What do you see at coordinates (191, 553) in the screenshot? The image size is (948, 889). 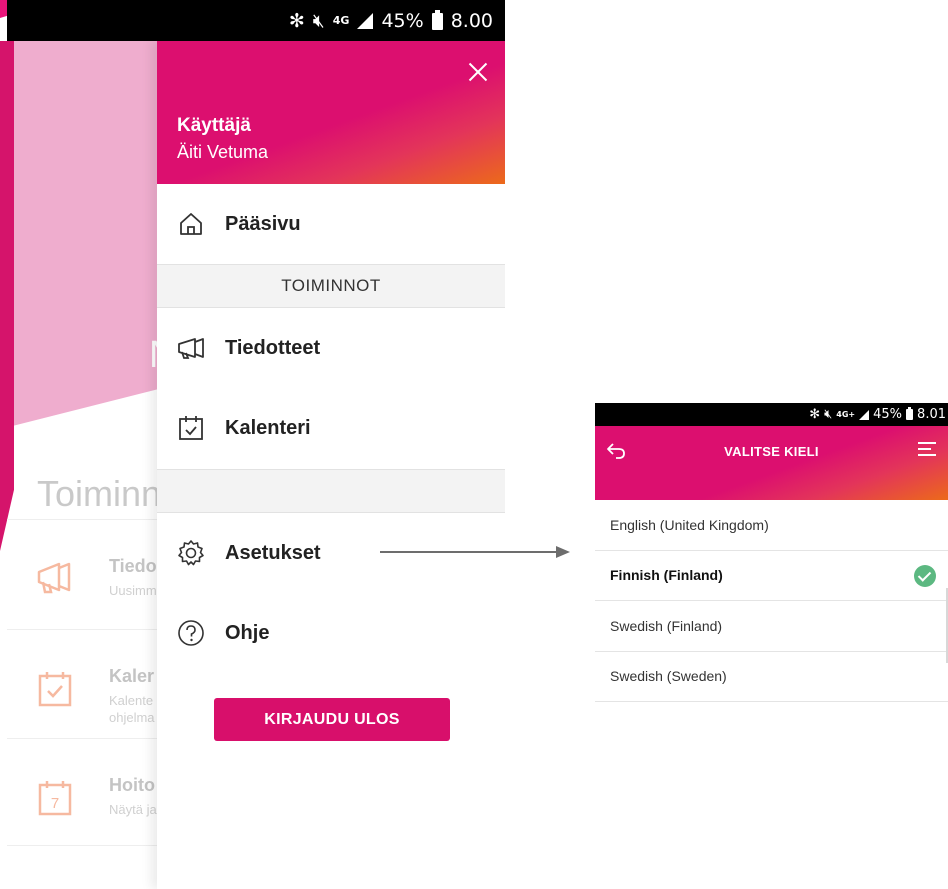 I see `gear-icon` at bounding box center [191, 553].